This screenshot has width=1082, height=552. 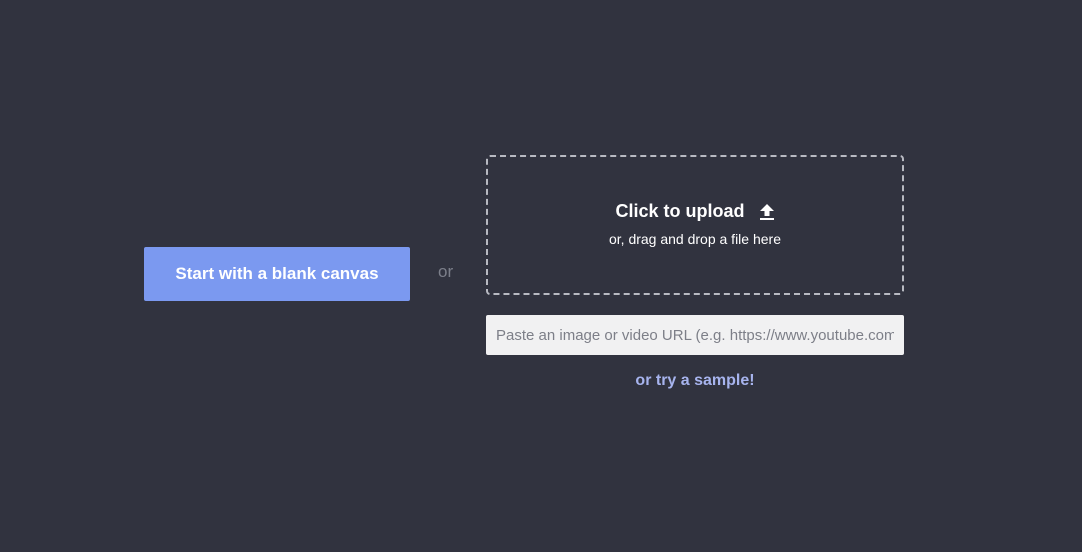 I want to click on upload-subtitle: or, drag and drop a file here, so click(x=694, y=239).